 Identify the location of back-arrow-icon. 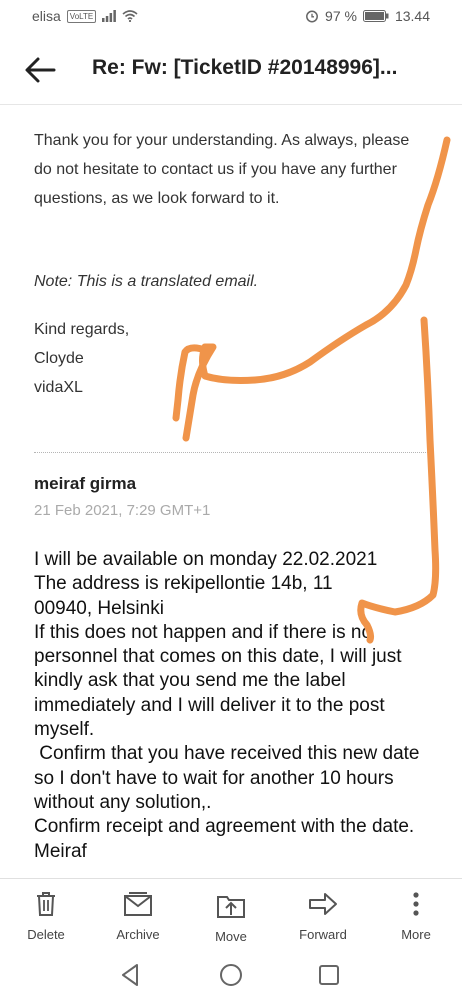
(40, 70).